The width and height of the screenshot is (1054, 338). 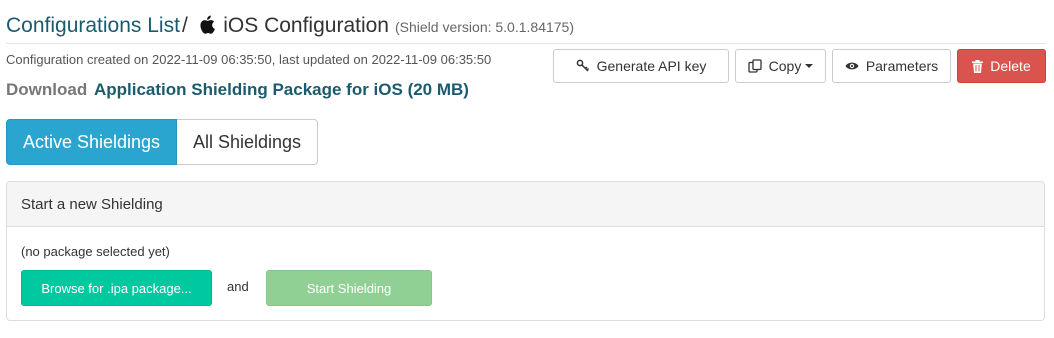 What do you see at coordinates (93, 25) in the screenshot?
I see `breadcrumb-configurations-link: Configurations List` at bounding box center [93, 25].